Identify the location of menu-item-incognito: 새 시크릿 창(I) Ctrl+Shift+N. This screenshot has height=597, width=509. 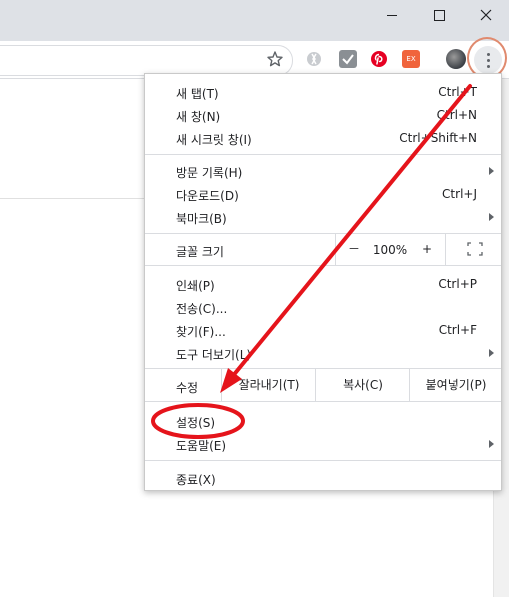
(323, 138).